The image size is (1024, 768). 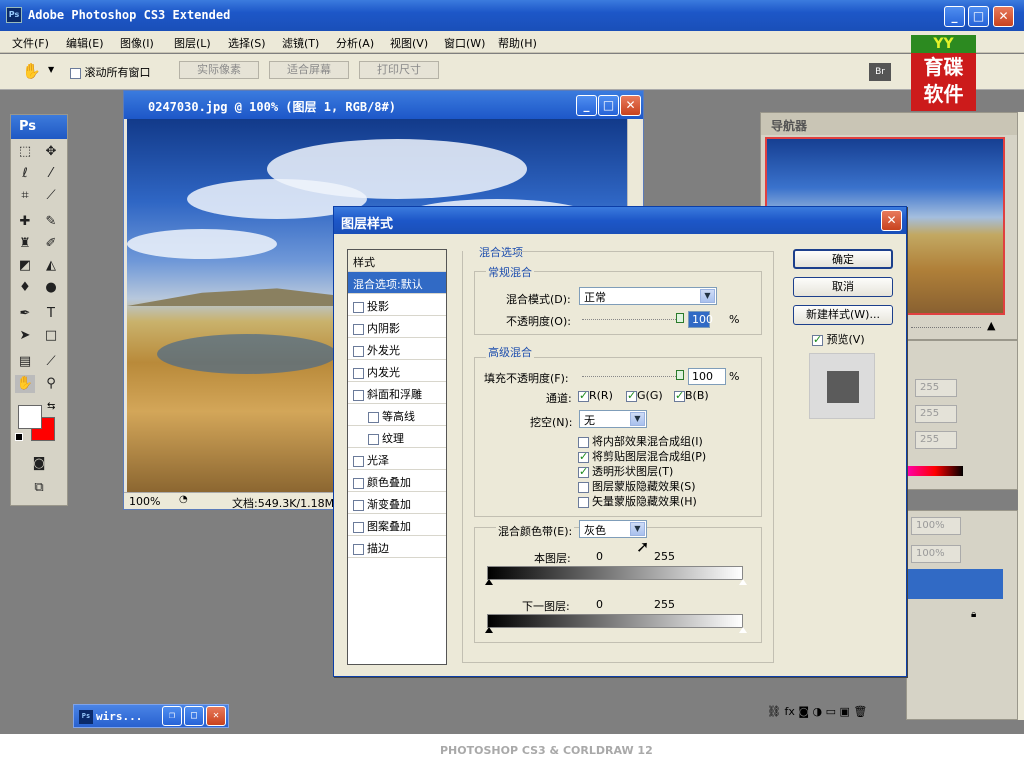 I want to click on status-menu-icon: ◔, so click(x=183, y=499).